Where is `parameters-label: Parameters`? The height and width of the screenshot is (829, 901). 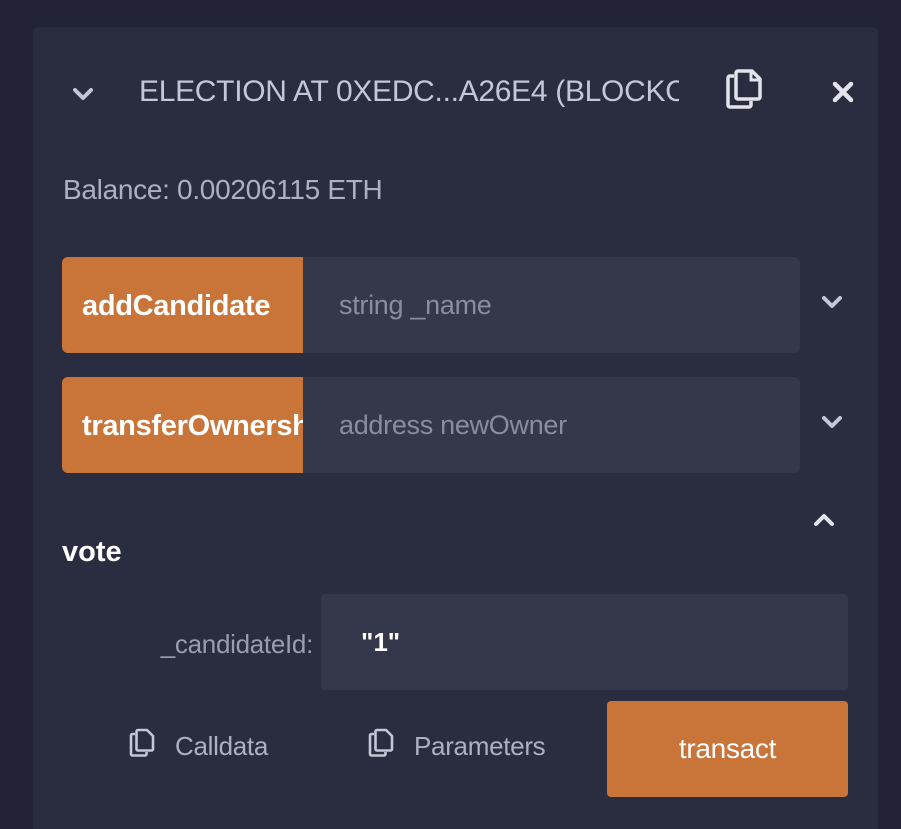 parameters-label: Parameters is located at coordinates (480, 745).